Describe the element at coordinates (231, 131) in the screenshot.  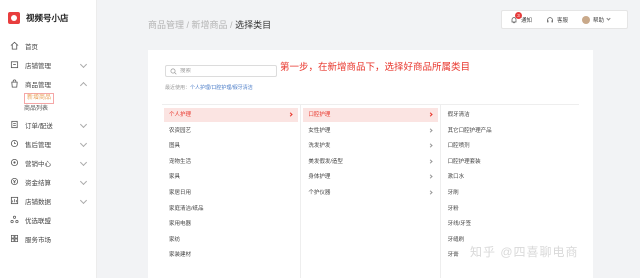
I see `category-item: 农资园艺` at that location.